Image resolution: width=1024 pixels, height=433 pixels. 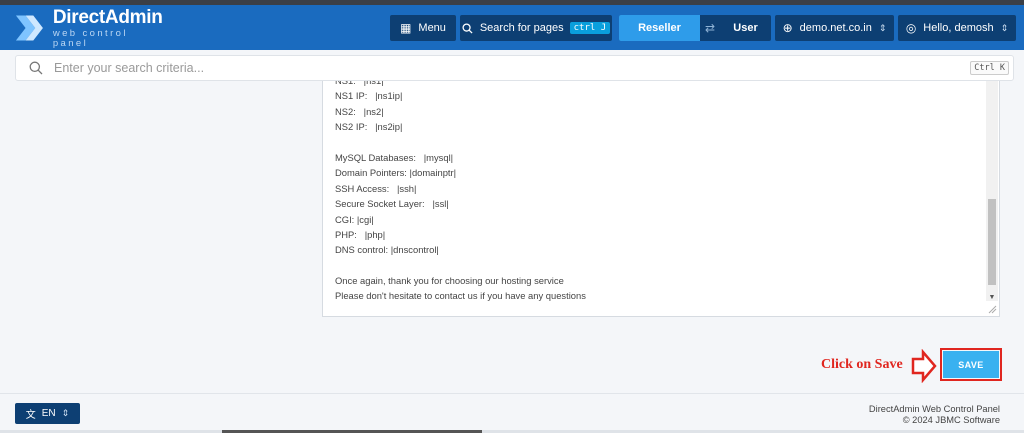 What do you see at coordinates (710, 28) in the screenshot?
I see `swap-icon: ⇄` at bounding box center [710, 28].